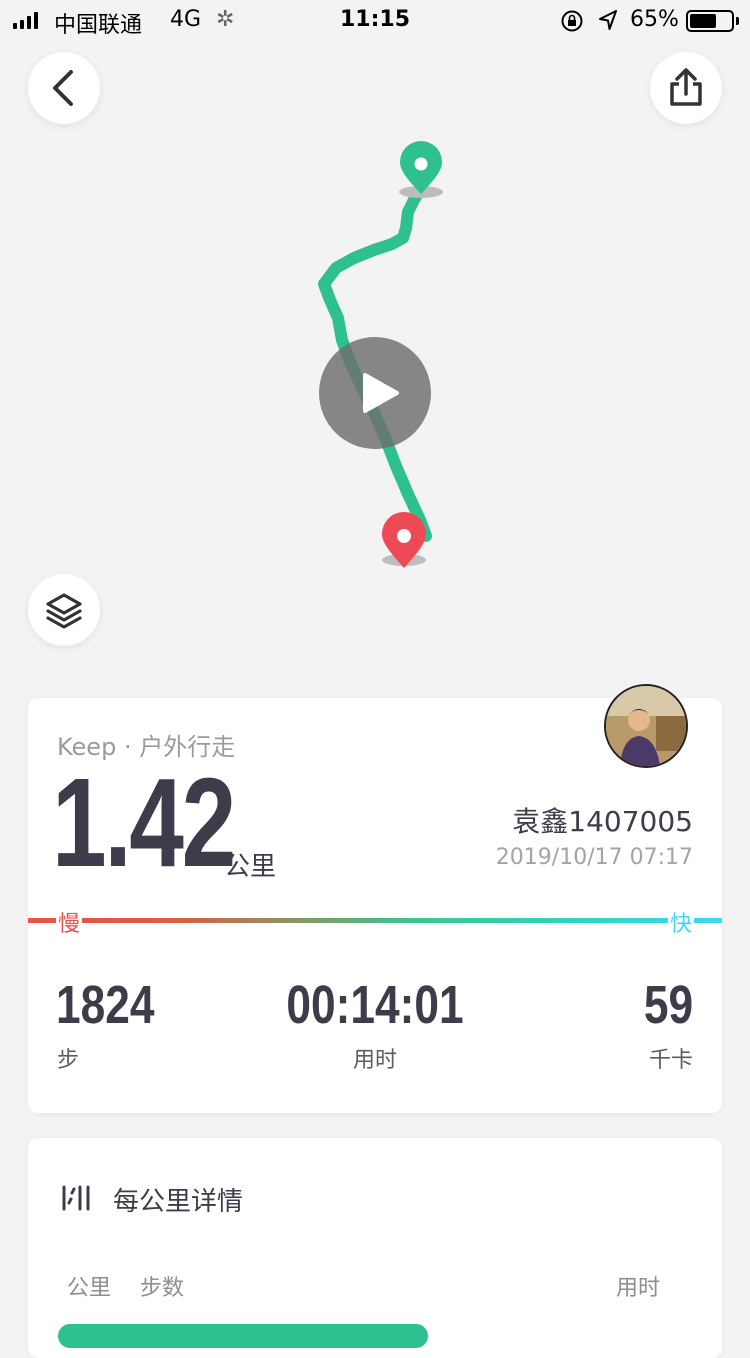  Describe the element at coordinates (670, 1060) in the screenshot. I see `calories-label: 千卡` at that location.